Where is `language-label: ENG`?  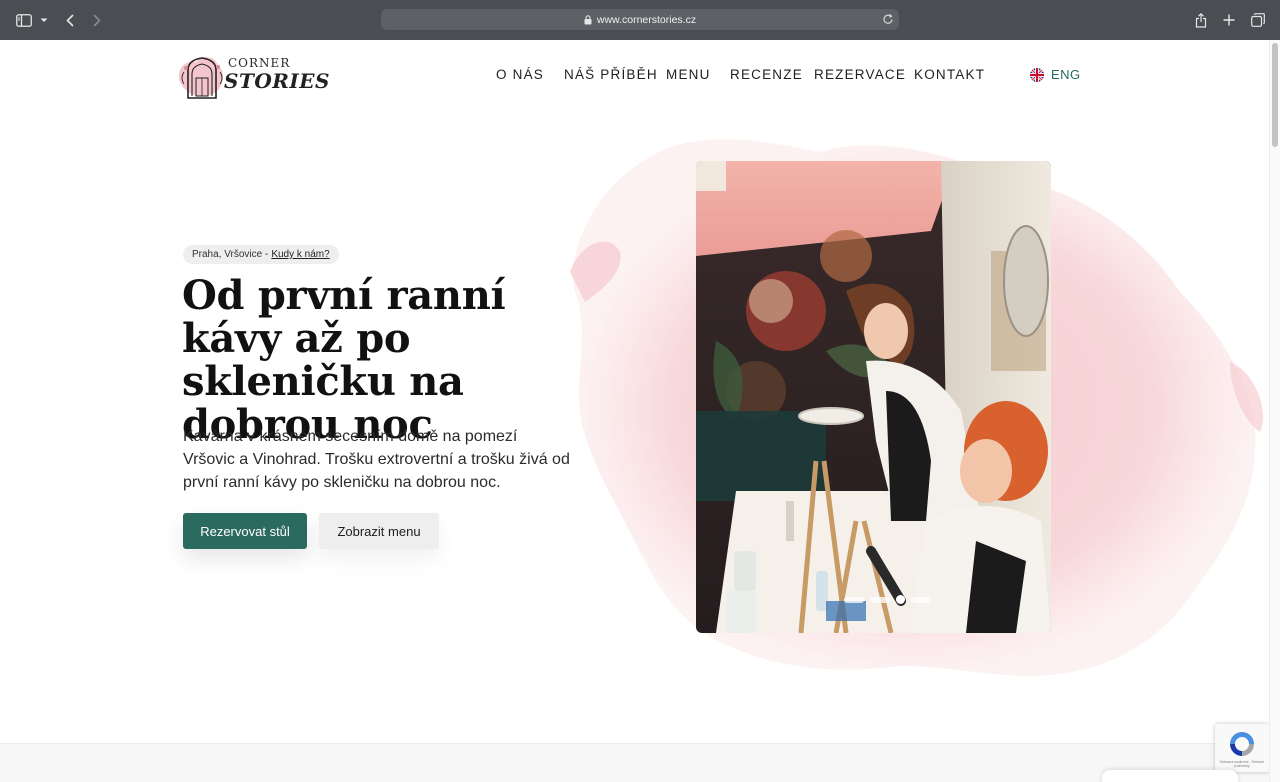
language-label: ENG is located at coordinates (1066, 74).